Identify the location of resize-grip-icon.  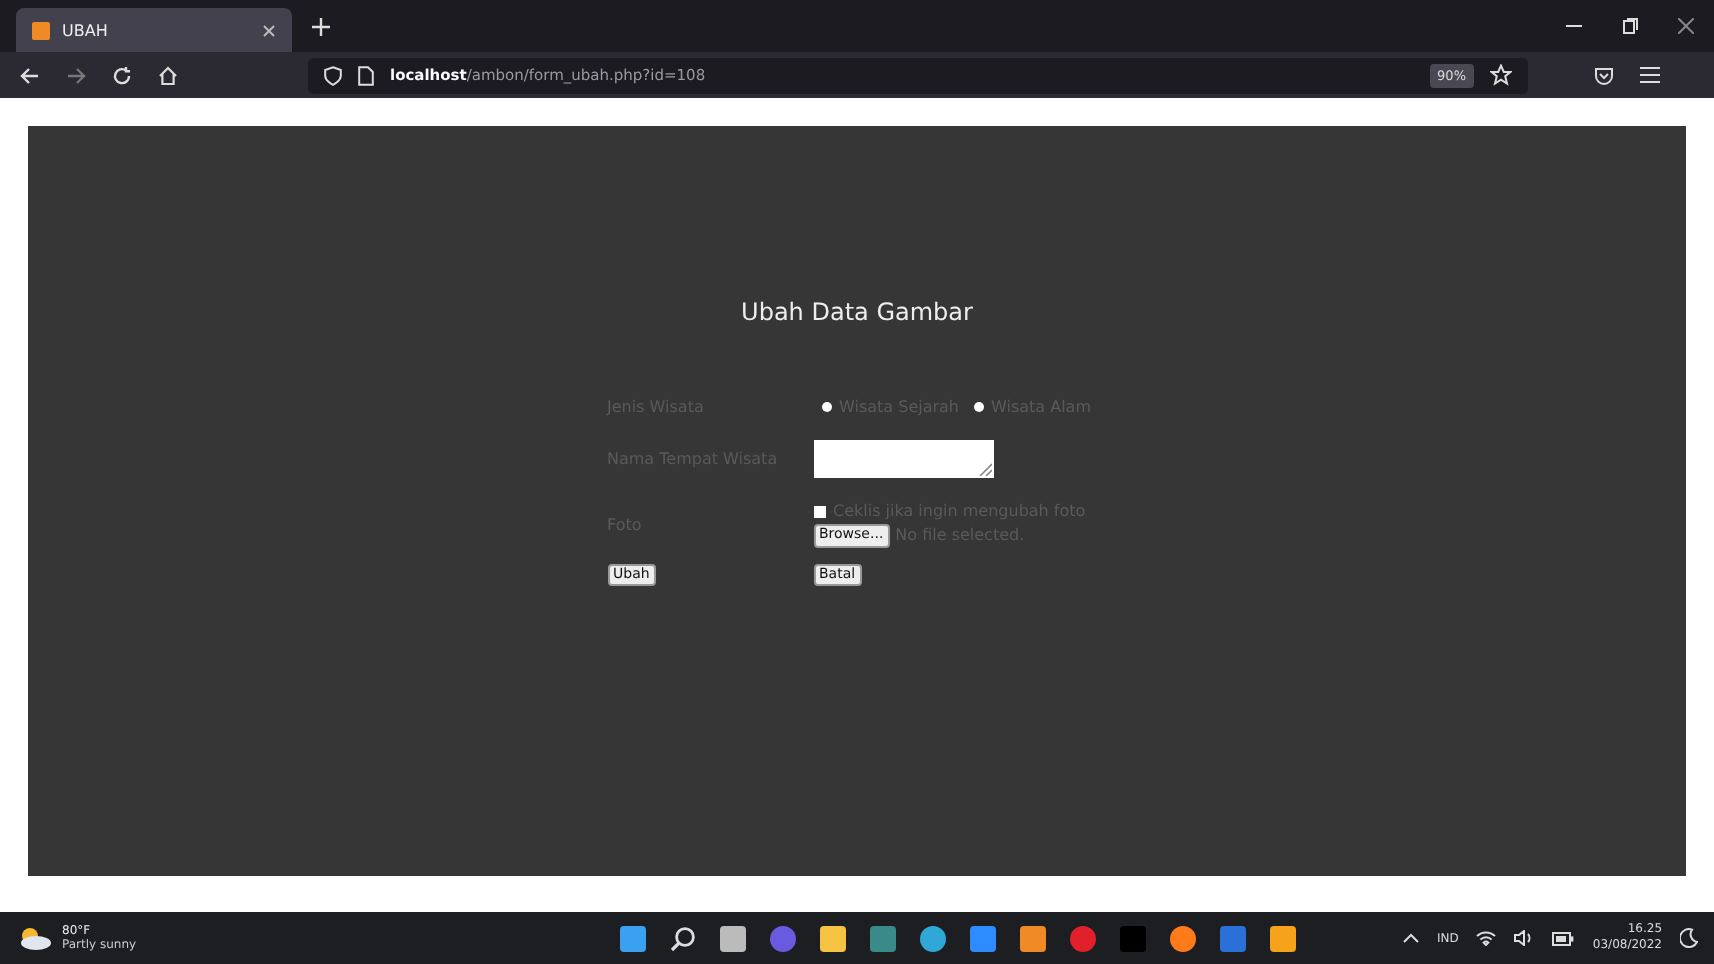
(984, 469).